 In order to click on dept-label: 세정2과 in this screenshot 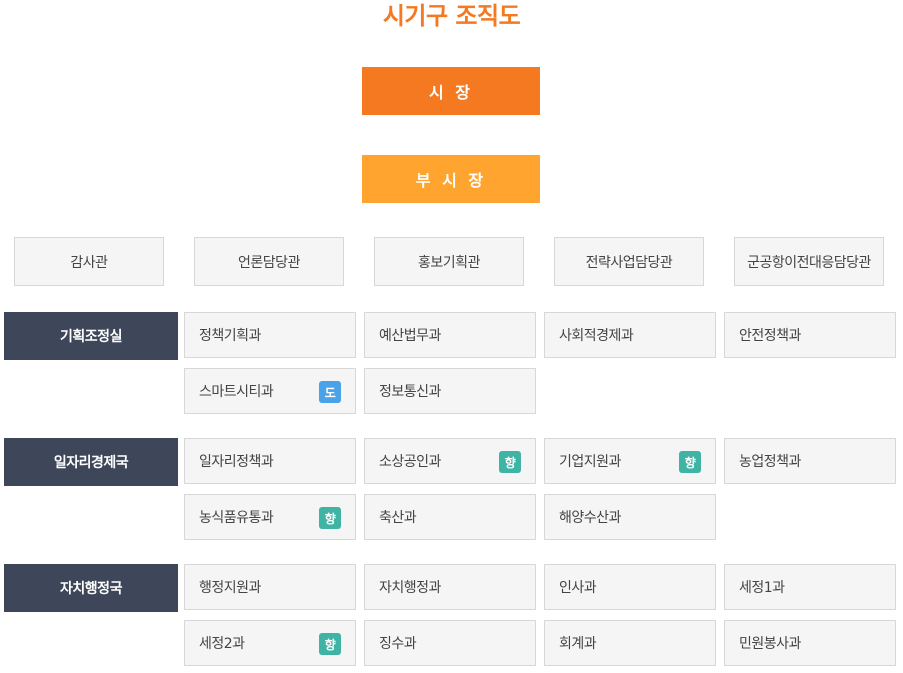, I will do `click(222, 644)`.